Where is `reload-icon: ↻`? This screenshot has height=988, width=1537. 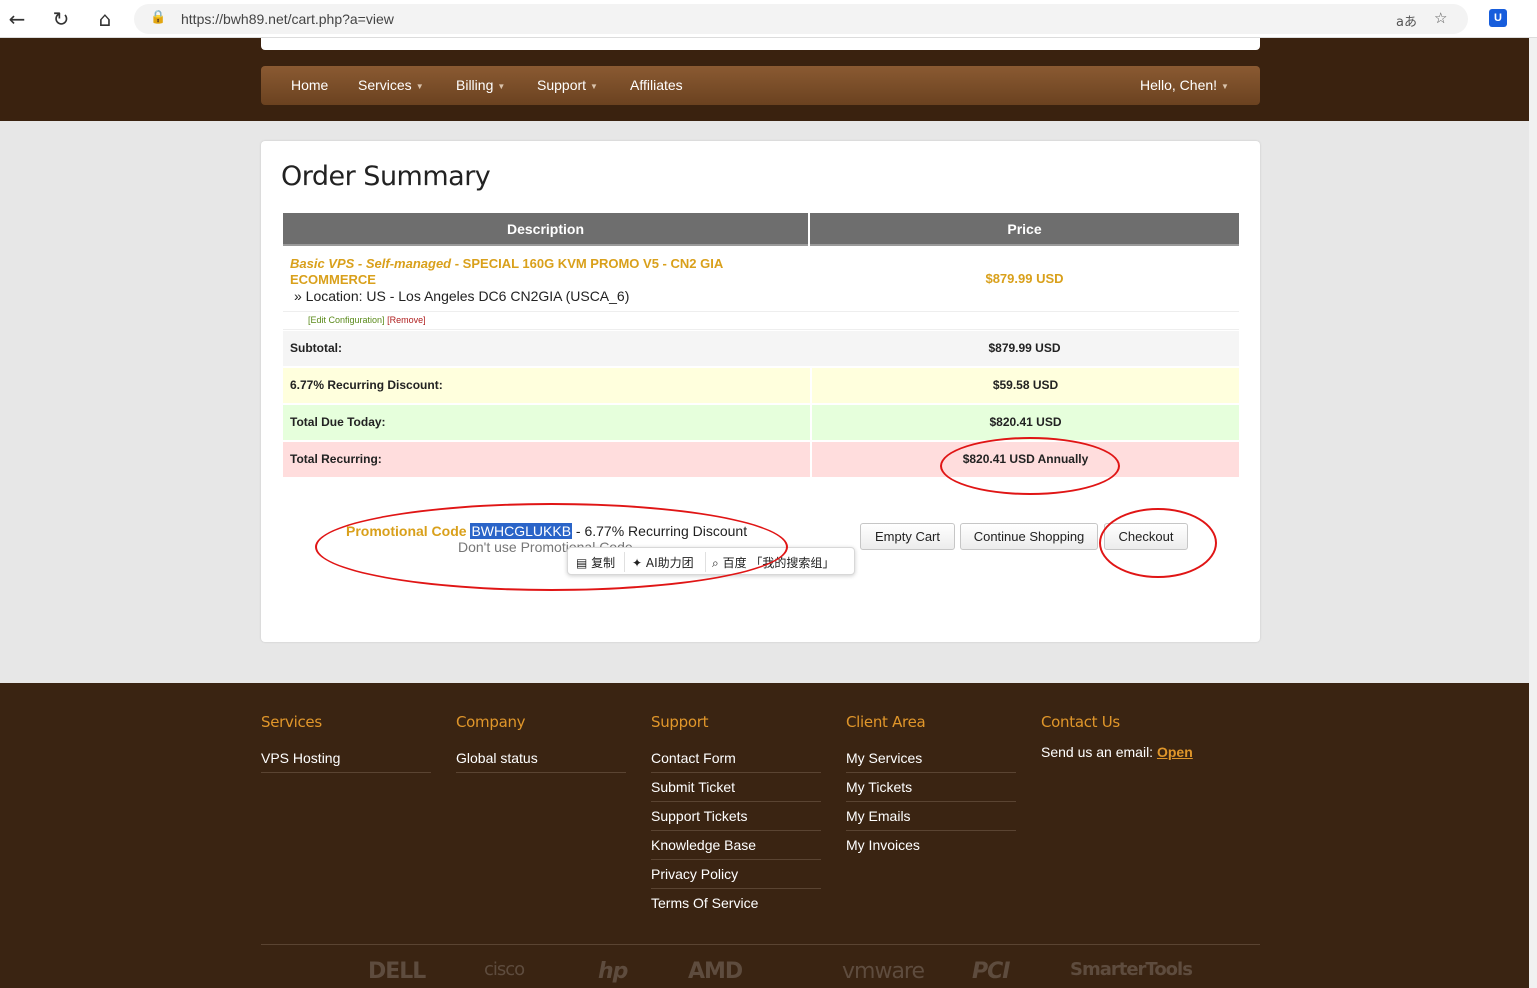
reload-icon: ↻ is located at coordinates (61, 19).